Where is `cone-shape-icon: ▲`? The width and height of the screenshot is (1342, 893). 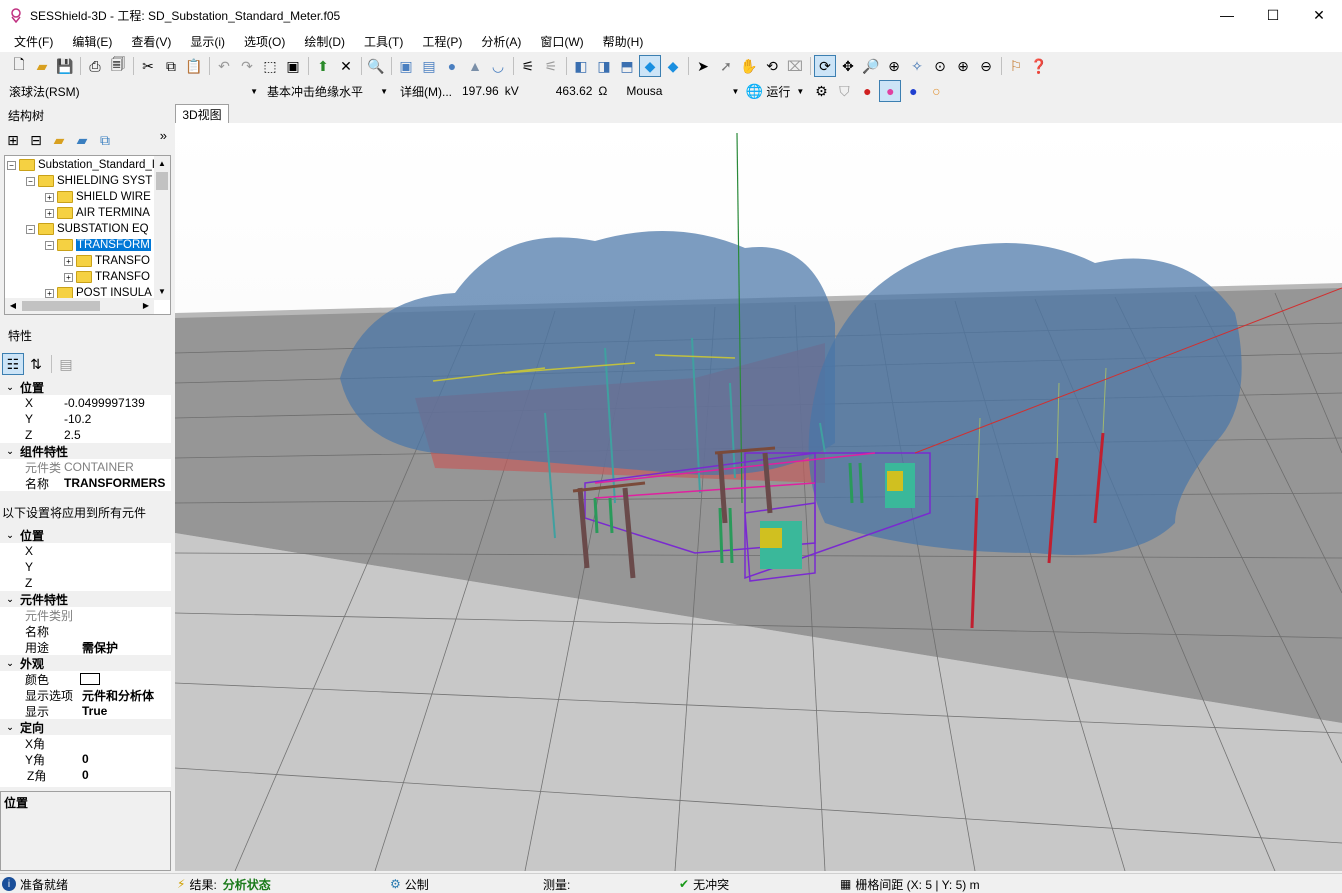 cone-shape-icon: ▲ is located at coordinates (475, 66).